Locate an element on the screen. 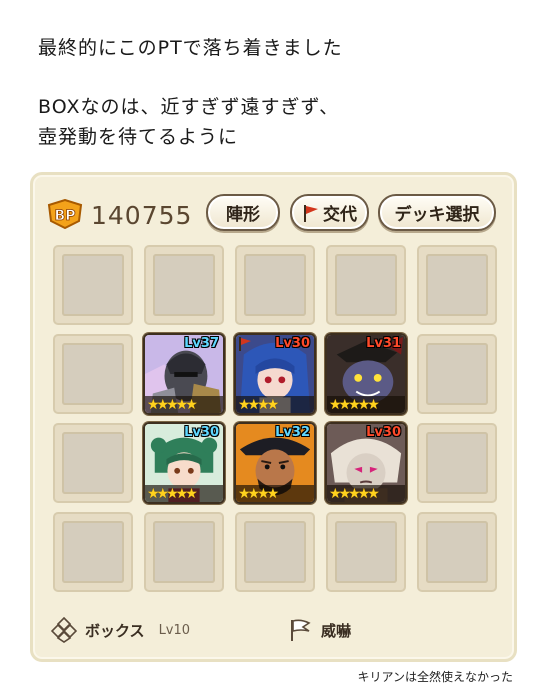  leader-skill-info: 威嚇 is located at coordinates (319, 630).